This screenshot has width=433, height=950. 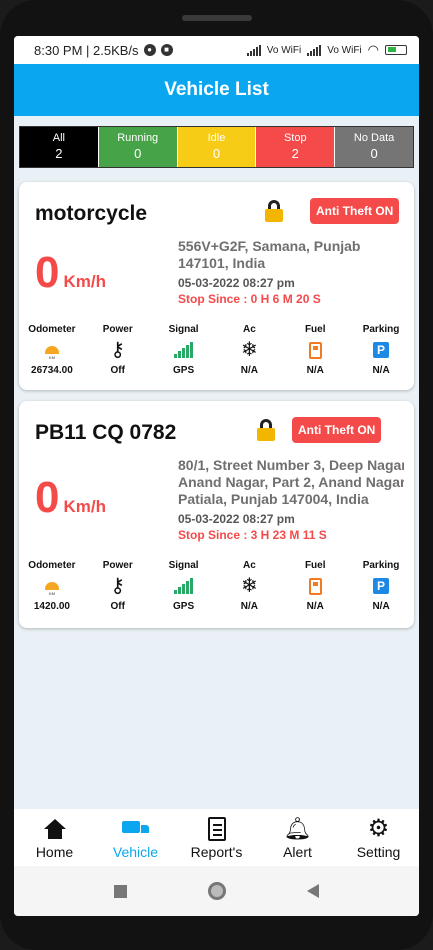 What do you see at coordinates (291, 255) in the screenshot?
I see `vehicle-address: 556V+G2F, Samana, Punjab 147101, India` at bounding box center [291, 255].